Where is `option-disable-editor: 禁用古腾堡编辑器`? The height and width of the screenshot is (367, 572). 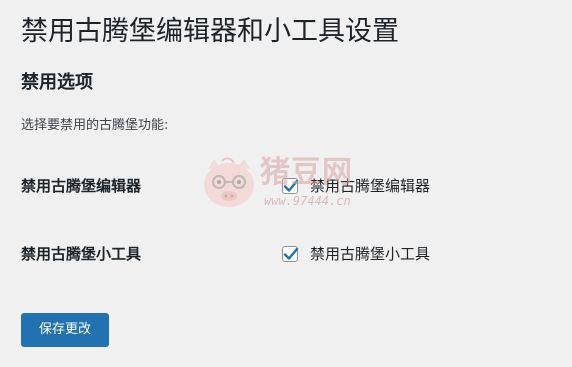 option-disable-editor: 禁用古腾堡编辑器 is located at coordinates (356, 186).